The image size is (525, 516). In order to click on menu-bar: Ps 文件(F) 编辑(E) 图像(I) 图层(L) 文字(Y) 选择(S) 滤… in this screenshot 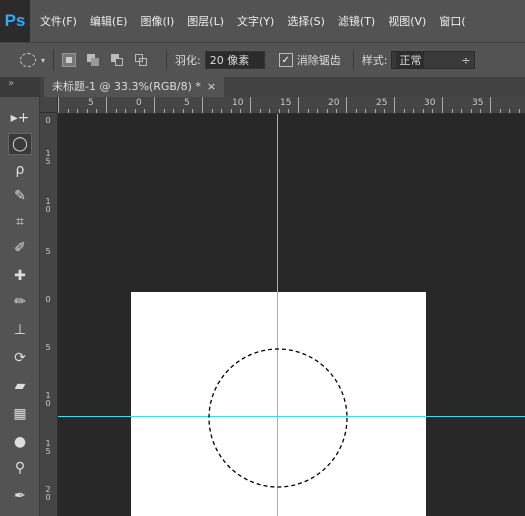, I will do `click(262, 21)`.